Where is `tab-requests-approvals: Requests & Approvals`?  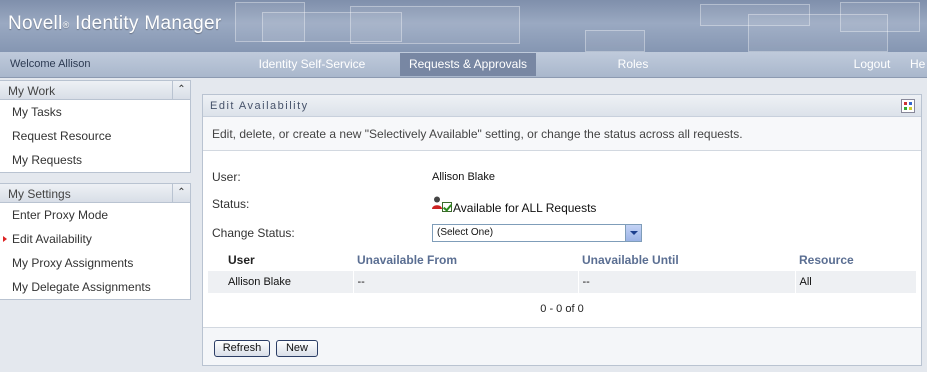 tab-requests-approvals: Requests & Approvals is located at coordinates (468, 64).